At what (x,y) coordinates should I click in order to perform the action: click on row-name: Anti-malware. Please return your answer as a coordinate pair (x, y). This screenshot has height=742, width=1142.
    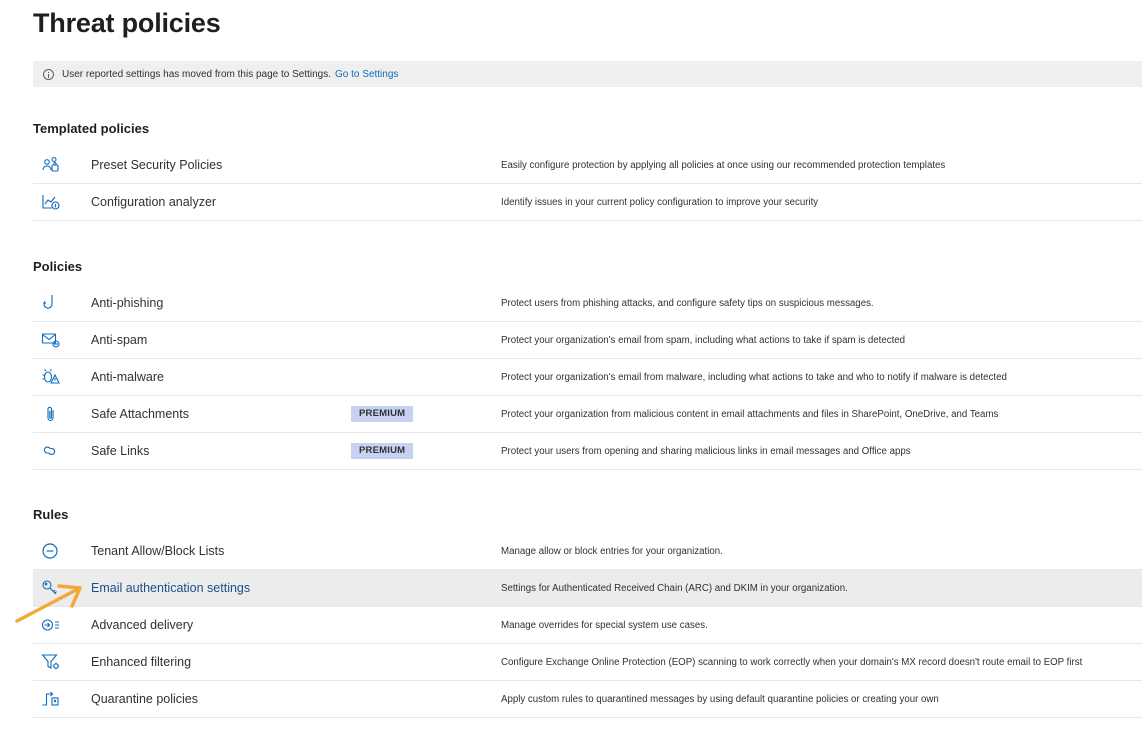
    Looking at the image, I should click on (127, 377).